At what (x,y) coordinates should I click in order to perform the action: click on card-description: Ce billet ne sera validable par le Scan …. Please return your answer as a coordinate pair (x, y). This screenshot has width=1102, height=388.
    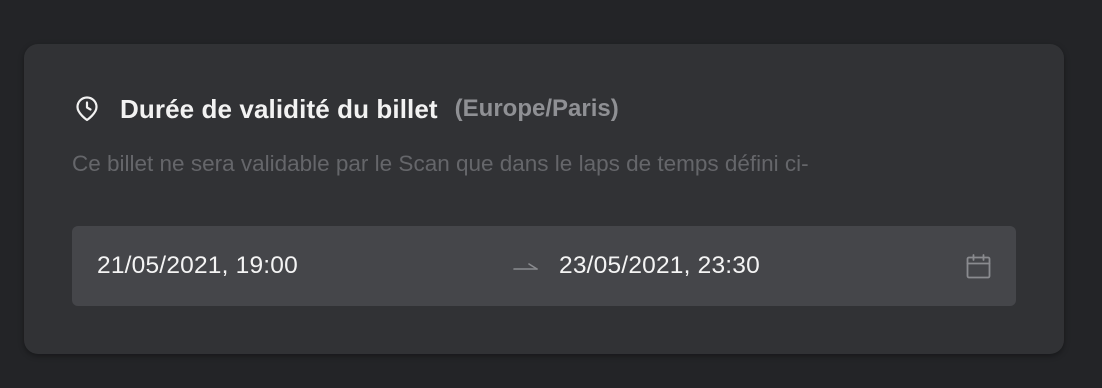
    Looking at the image, I should click on (440, 163).